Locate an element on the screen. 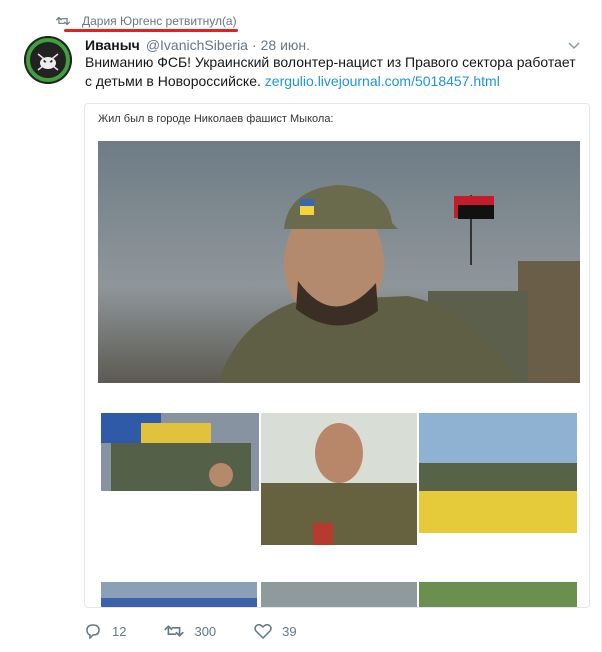 The width and height of the screenshot is (602, 652). retweet-button: 300 is located at coordinates (190, 631).